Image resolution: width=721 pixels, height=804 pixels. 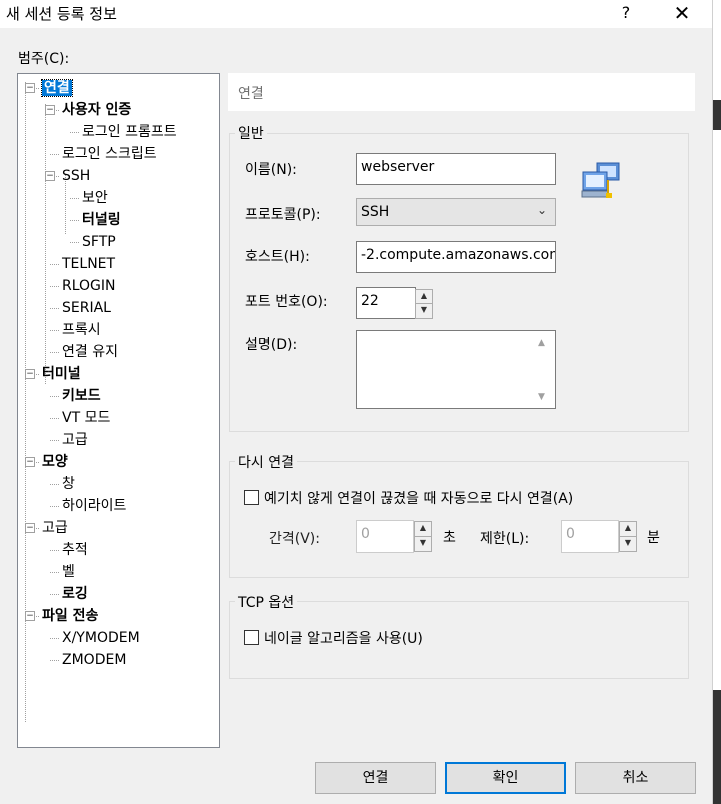 I want to click on tree-item: SFTP, so click(x=99, y=242).